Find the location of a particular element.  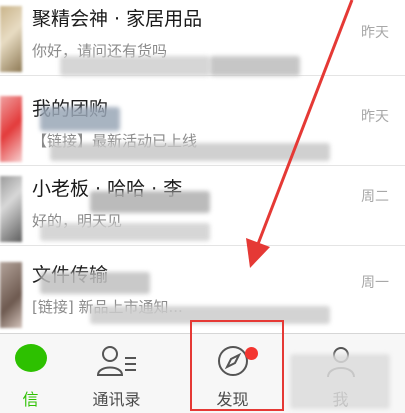

chat-title: 聚精会神 · 家居用品 is located at coordinates (117, 19).